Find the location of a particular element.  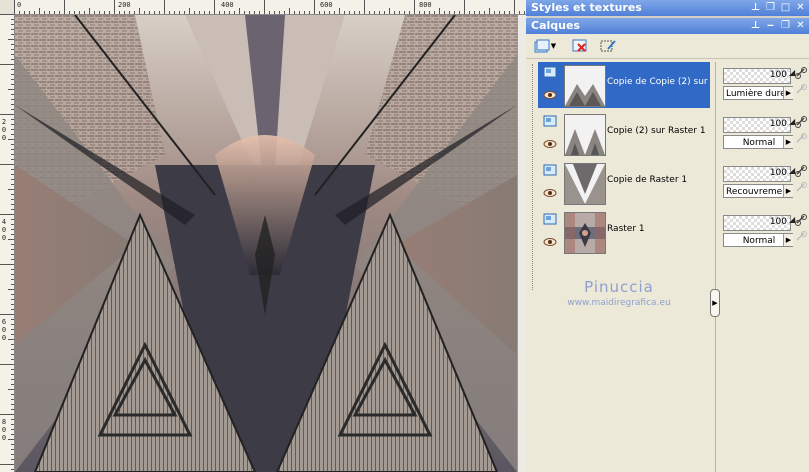

maximize-icon: □ is located at coordinates (785, 8).